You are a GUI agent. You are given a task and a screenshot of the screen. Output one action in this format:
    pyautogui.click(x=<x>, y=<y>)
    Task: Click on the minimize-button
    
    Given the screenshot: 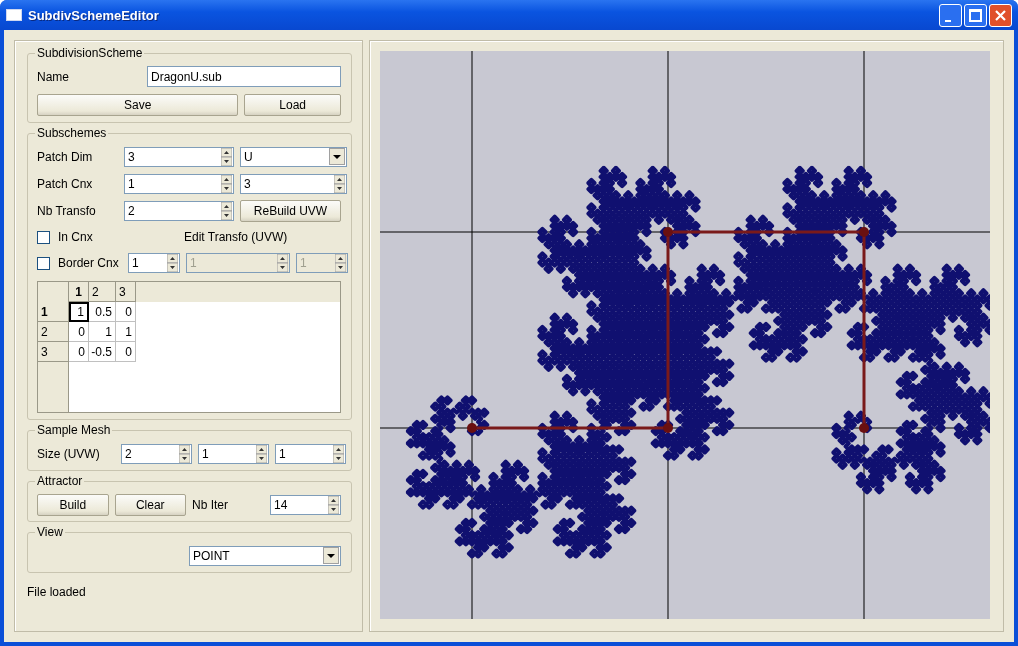 What is the action you would take?
    pyautogui.click(x=950, y=15)
    